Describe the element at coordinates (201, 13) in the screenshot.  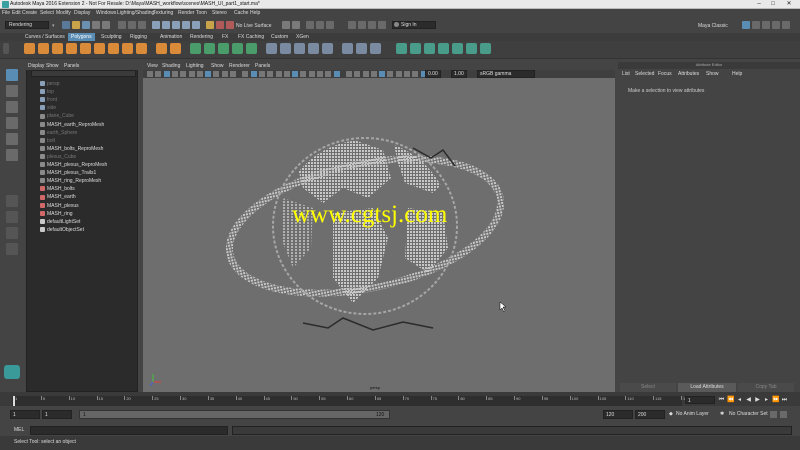
I see `menu-item-toon: Toon` at that location.